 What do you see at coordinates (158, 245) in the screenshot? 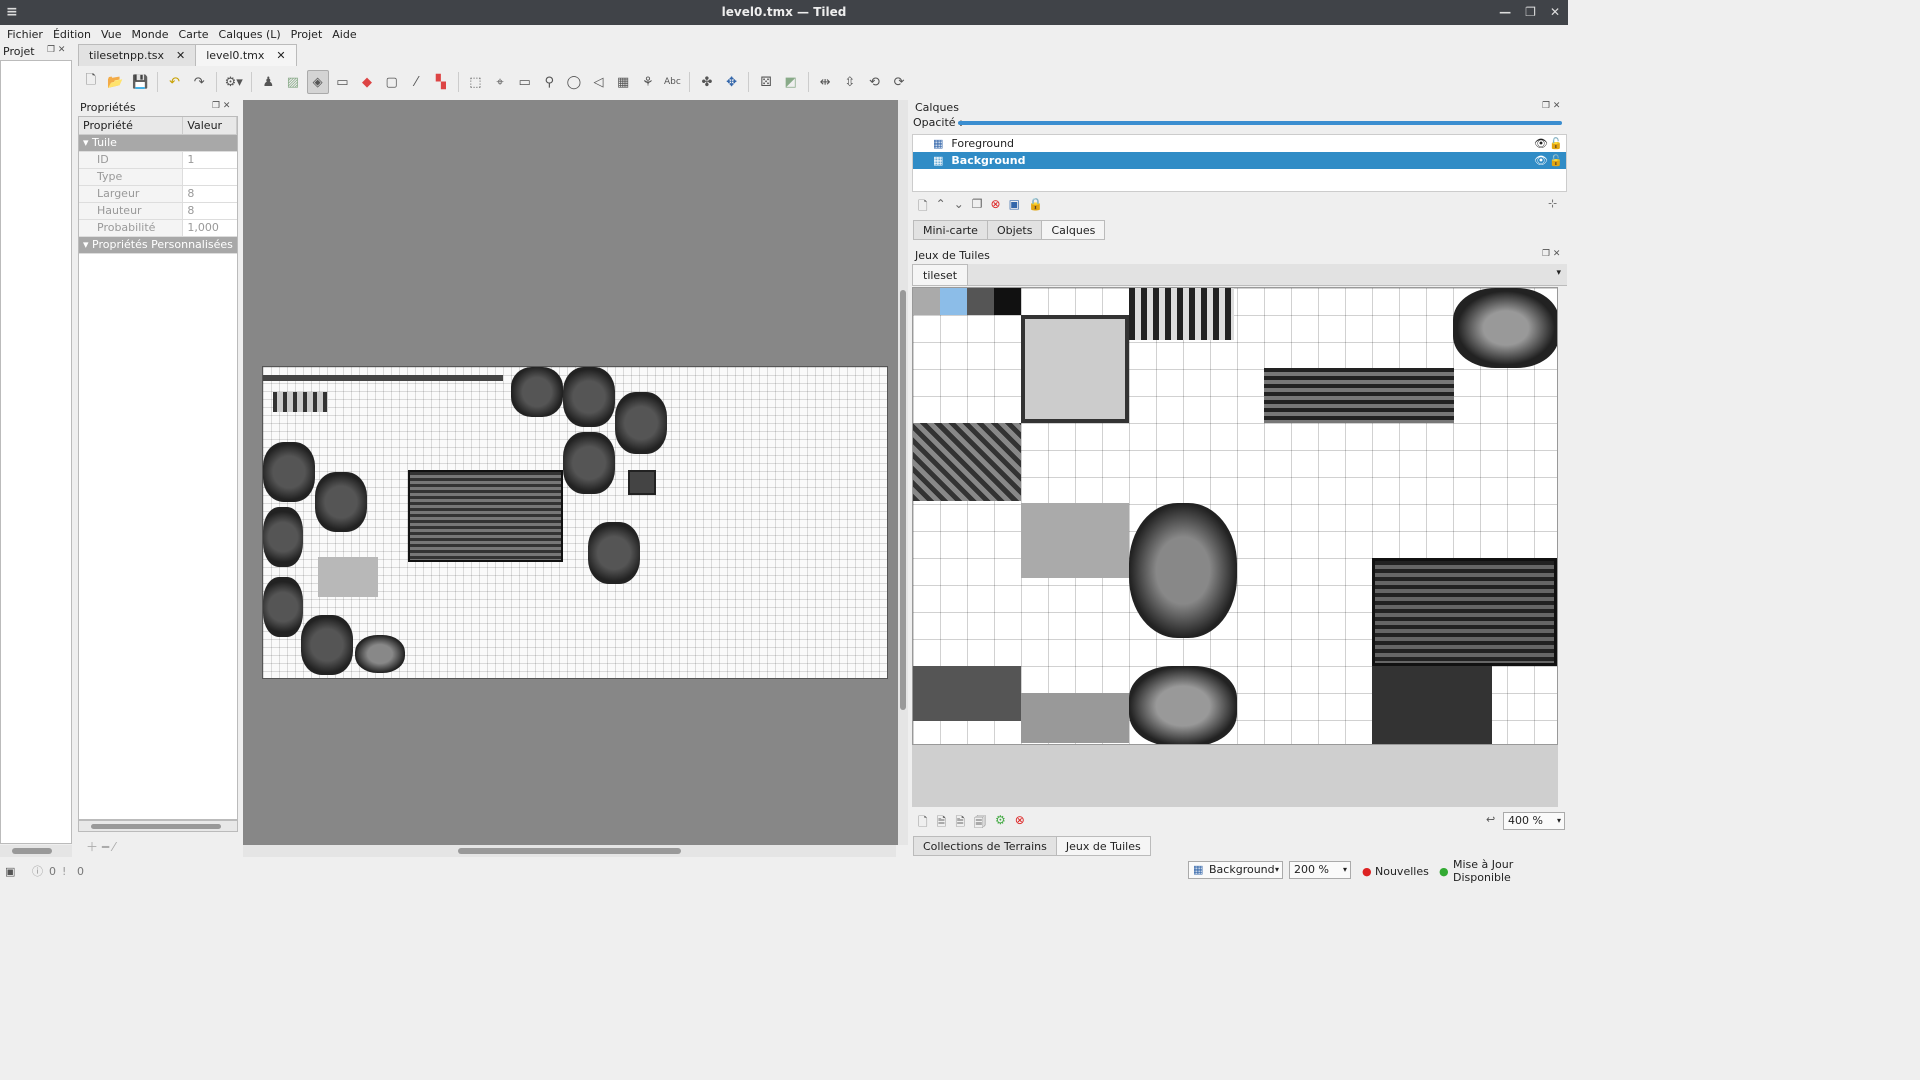
I see `group-custom: ▾ Propriétés Personnalisées` at bounding box center [158, 245].